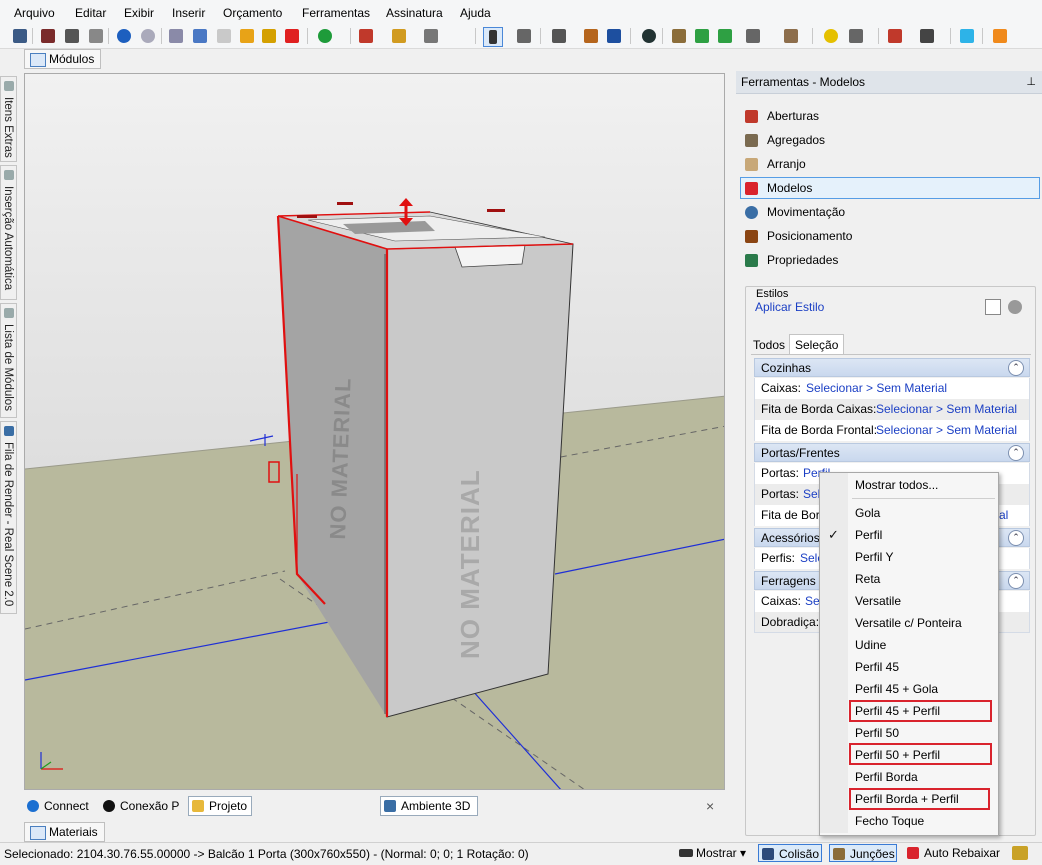  What do you see at coordinates (559, 36) in the screenshot?
I see `layers-icon` at bounding box center [559, 36].